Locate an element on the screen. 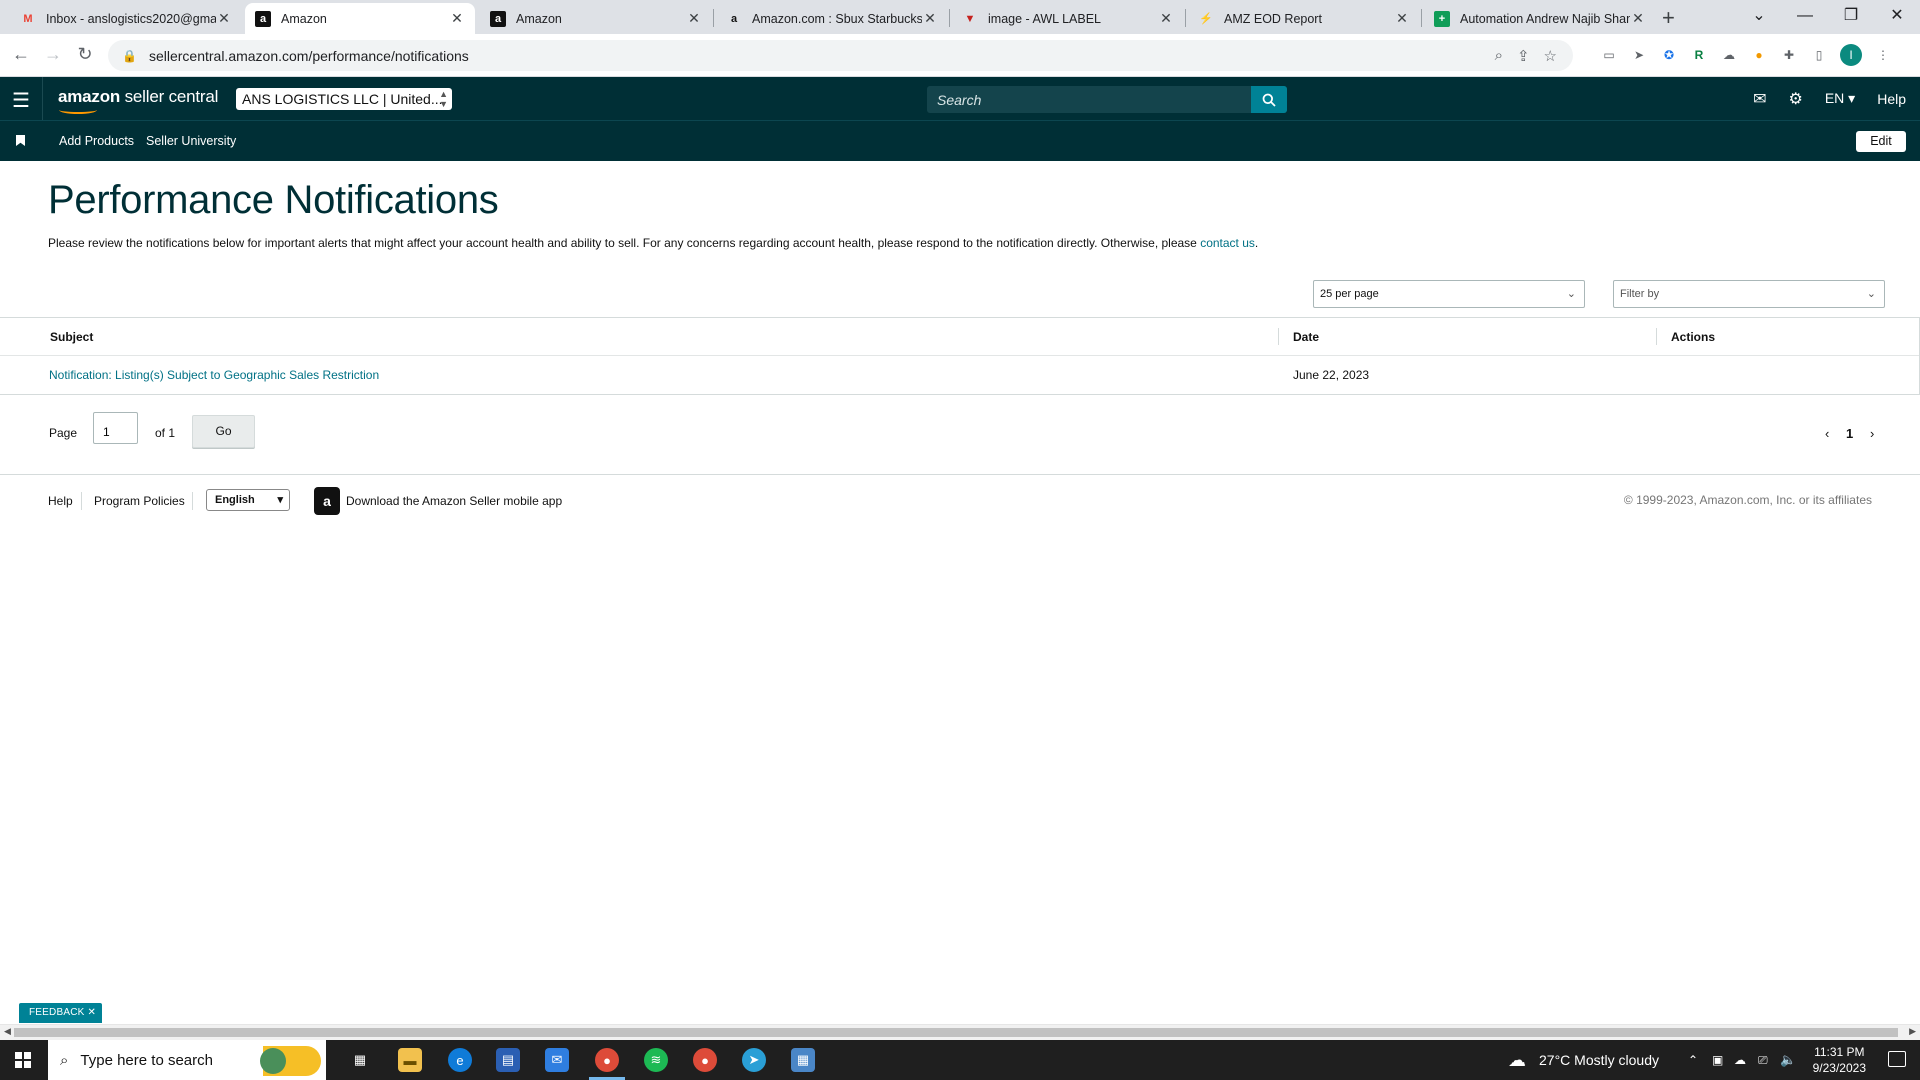  contact-us-link: contact us is located at coordinates (1227, 243).